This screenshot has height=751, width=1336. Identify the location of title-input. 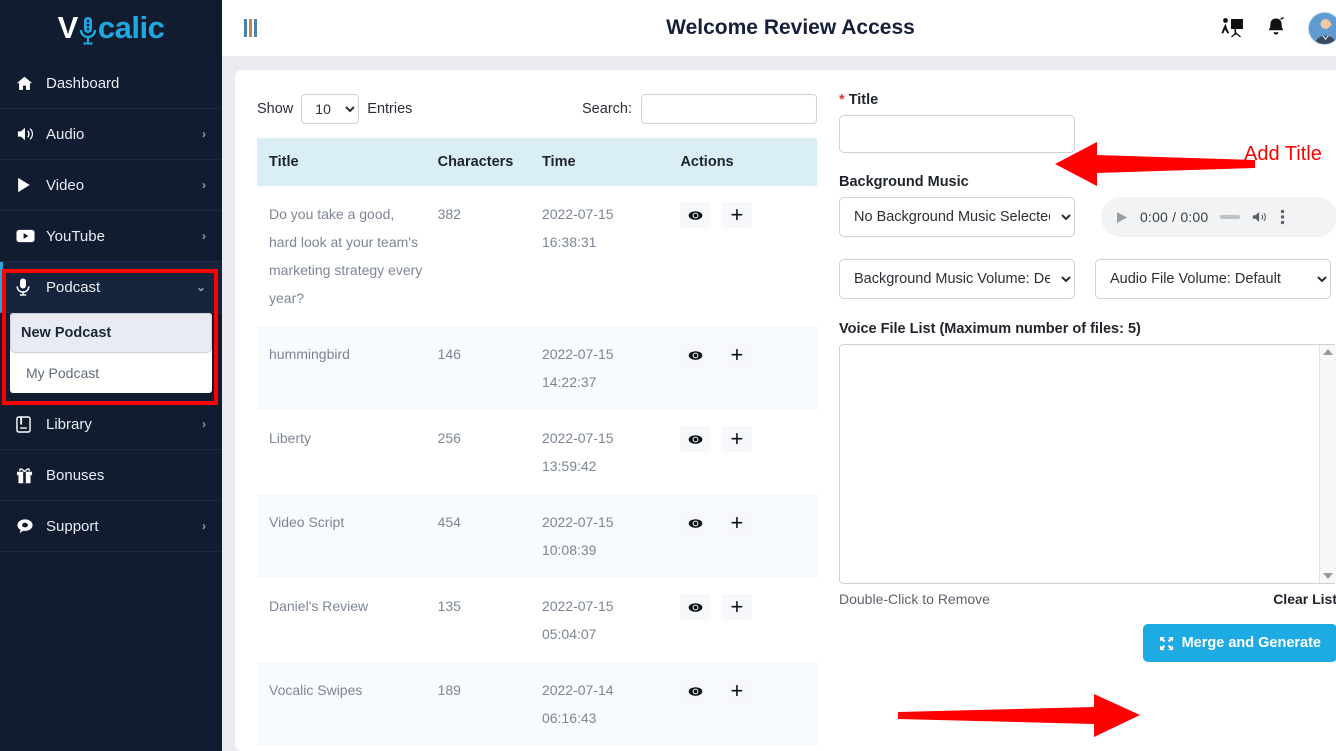
(957, 134).